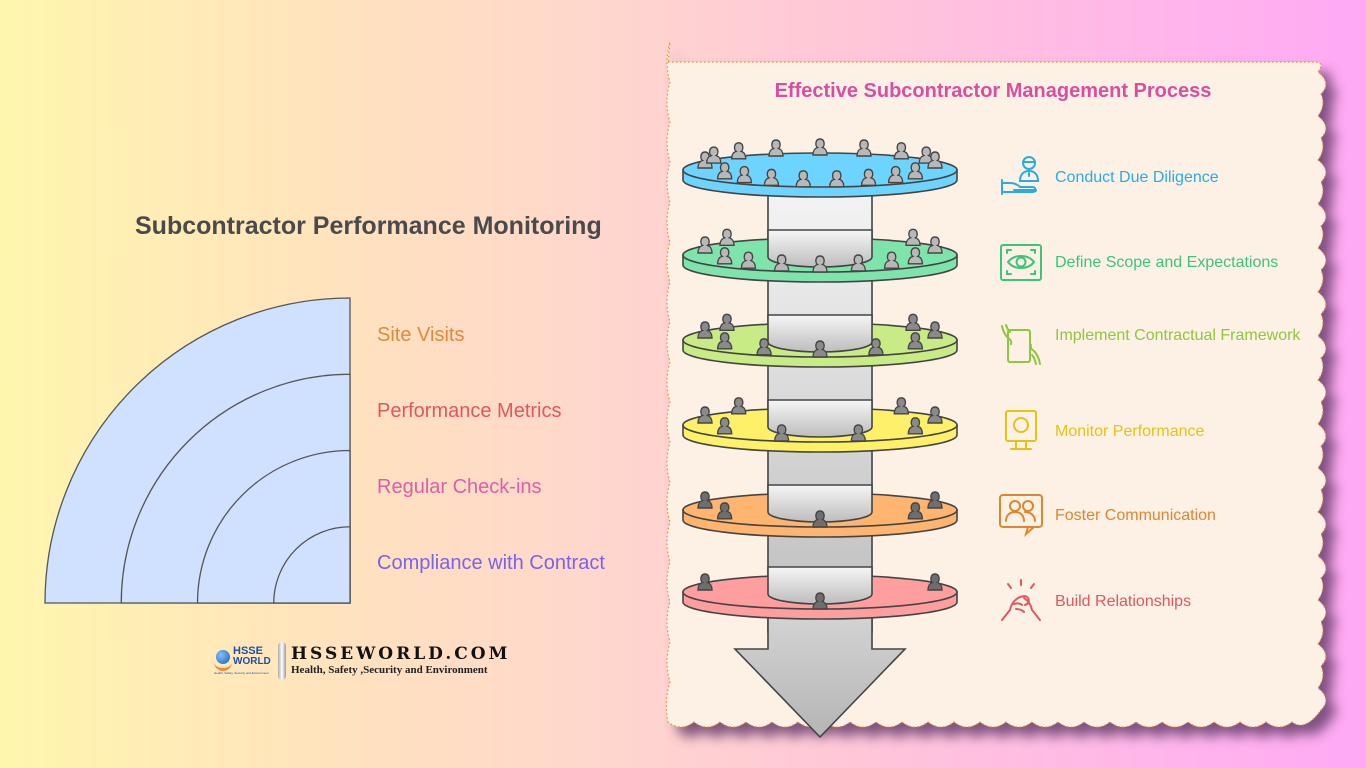 Image resolution: width=1366 pixels, height=768 pixels. Describe the element at coordinates (1021, 344) in the screenshot. I see `document-hands-icon` at that location.